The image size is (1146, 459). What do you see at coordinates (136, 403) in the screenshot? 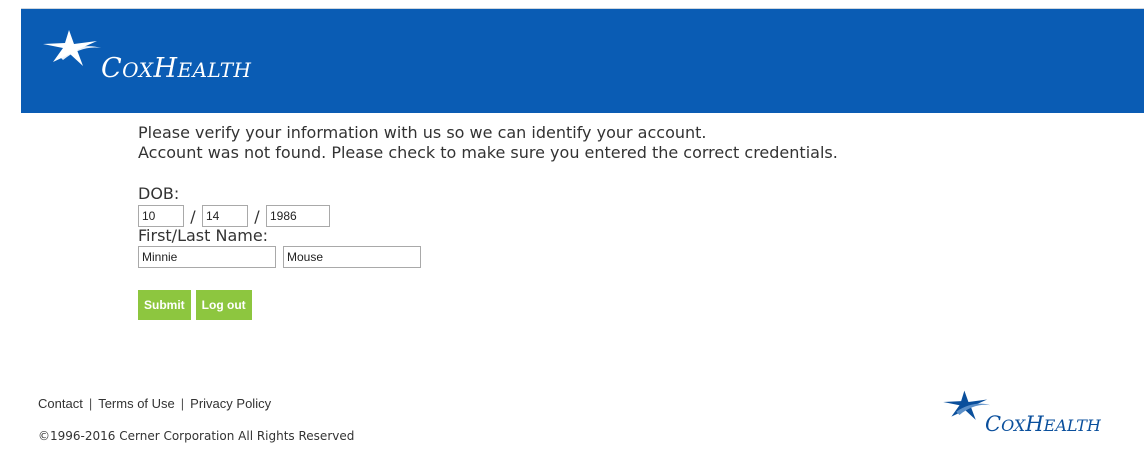
I see `terms-of-use-link: Terms of Use` at bounding box center [136, 403].